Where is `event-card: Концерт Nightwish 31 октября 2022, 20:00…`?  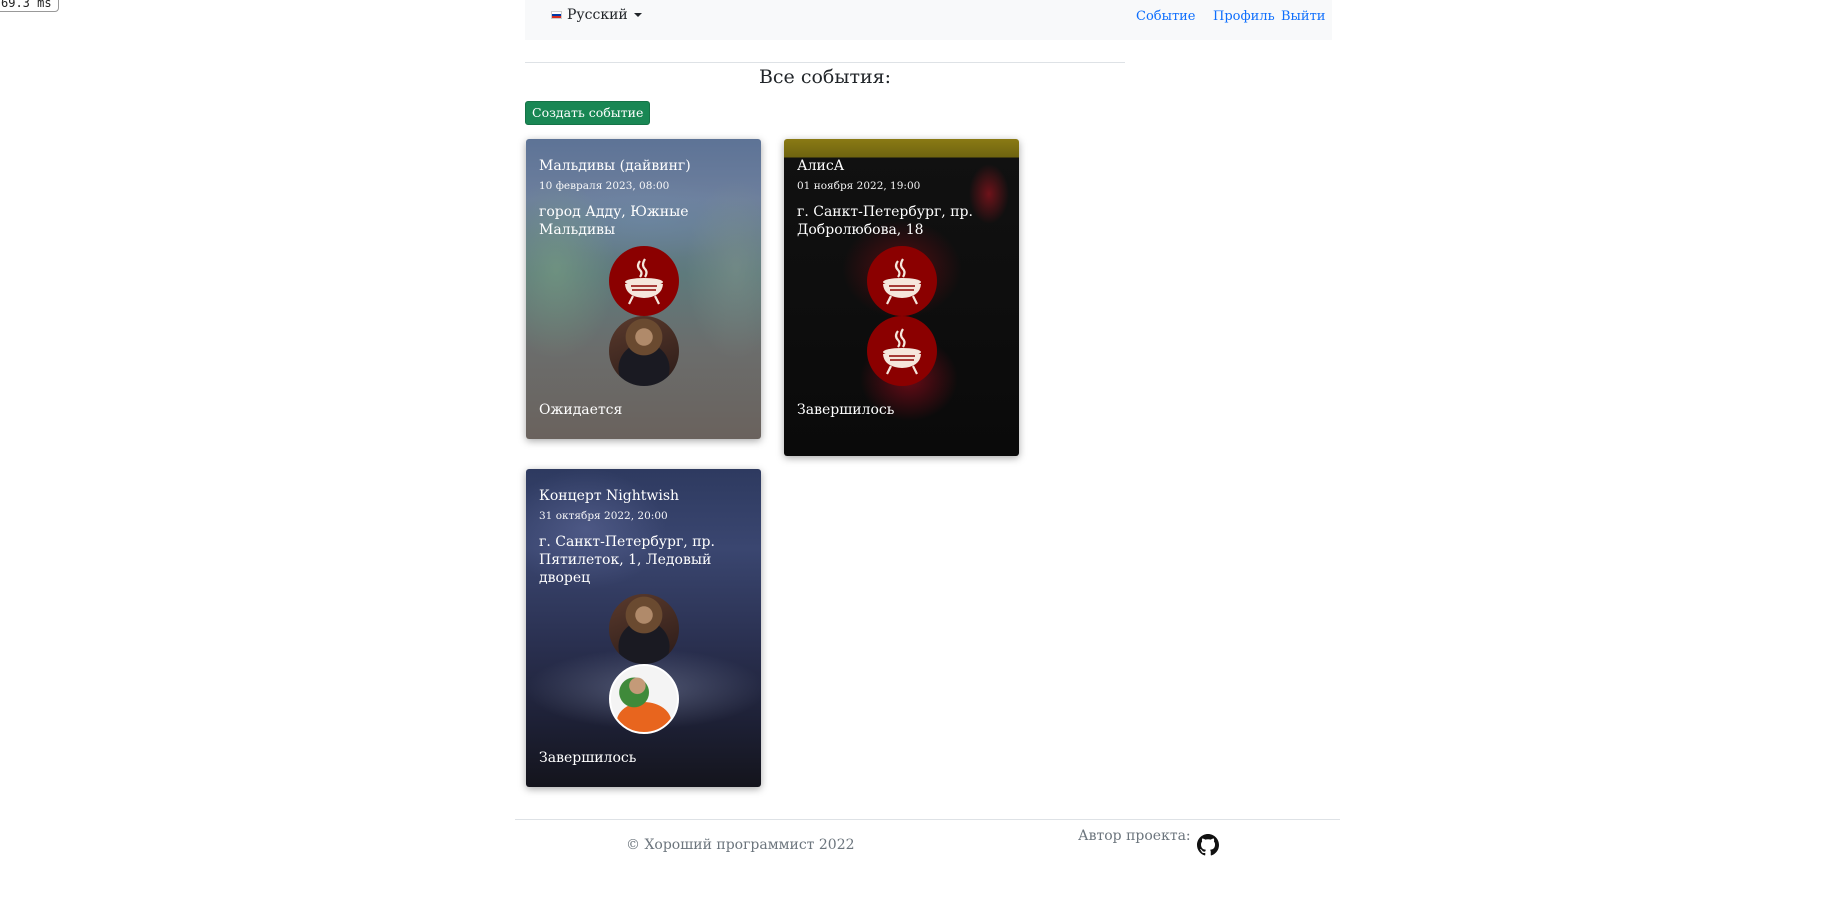
event-card: Концерт Nightwish 31 октября 2022, 20:00… is located at coordinates (643, 628).